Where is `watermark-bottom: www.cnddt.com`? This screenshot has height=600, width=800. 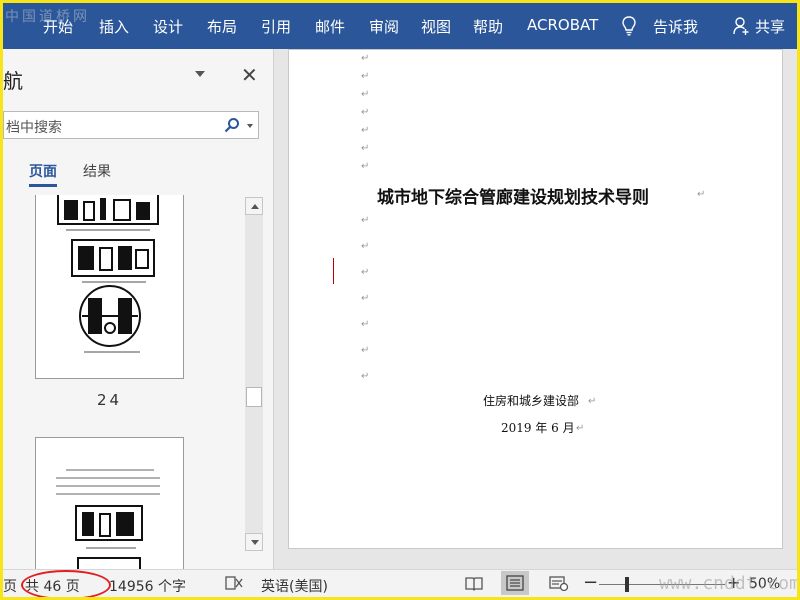 watermark-bottom: www.cnddt.com is located at coordinates (729, 583).